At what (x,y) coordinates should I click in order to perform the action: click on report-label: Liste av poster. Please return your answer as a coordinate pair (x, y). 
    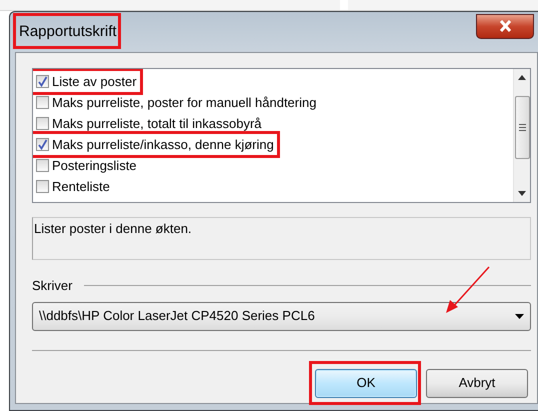
    Looking at the image, I should click on (94, 81).